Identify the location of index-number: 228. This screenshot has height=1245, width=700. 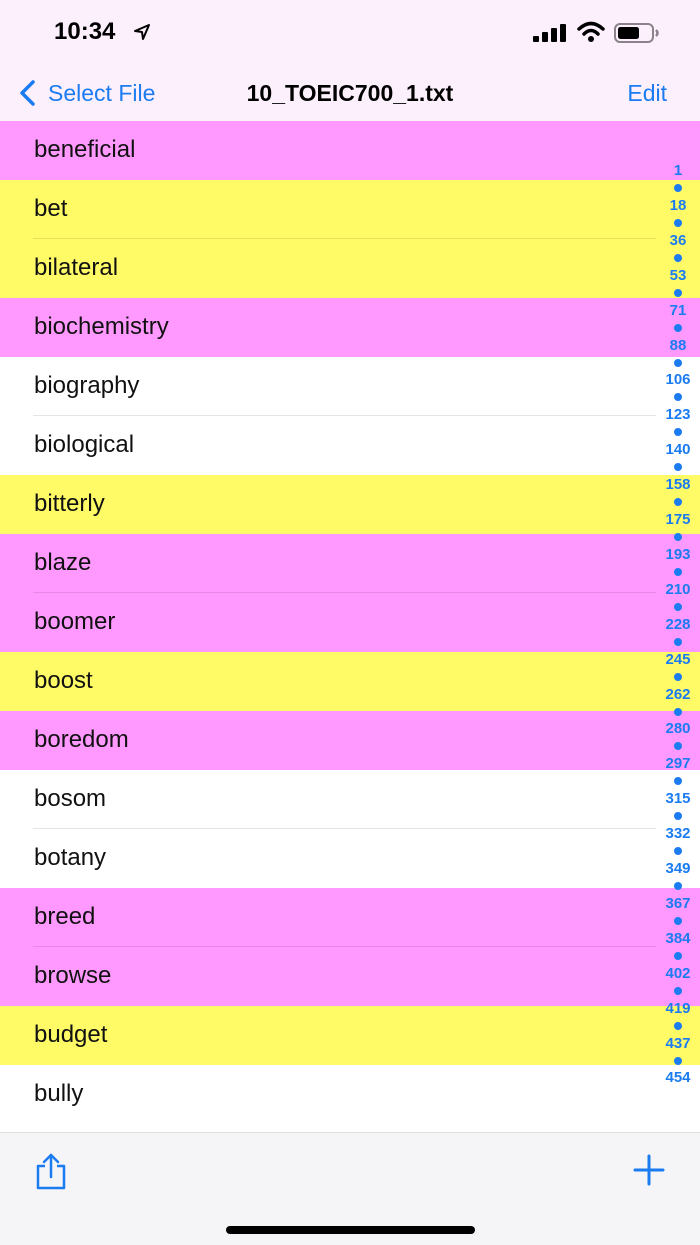
(678, 624).